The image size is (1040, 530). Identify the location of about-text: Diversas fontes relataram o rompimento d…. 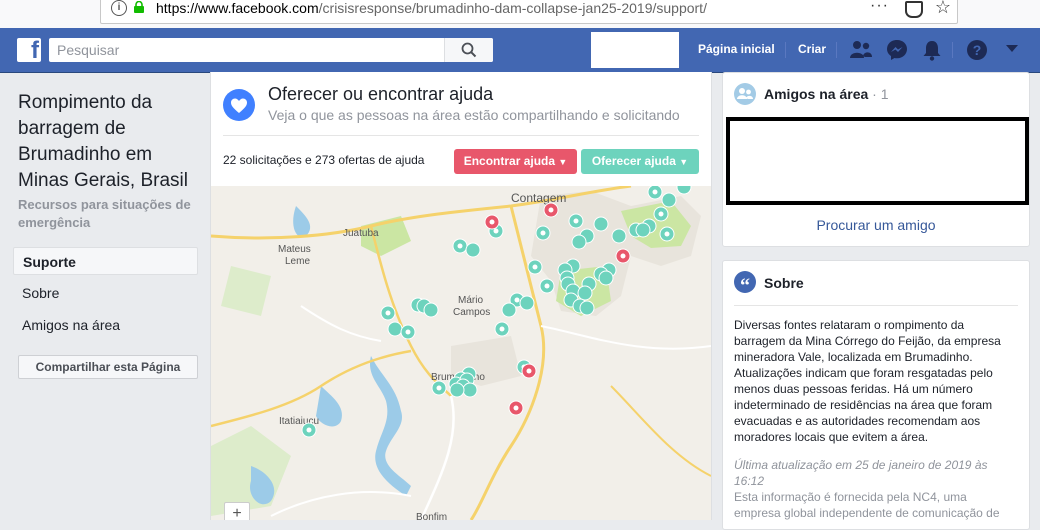
(867, 381).